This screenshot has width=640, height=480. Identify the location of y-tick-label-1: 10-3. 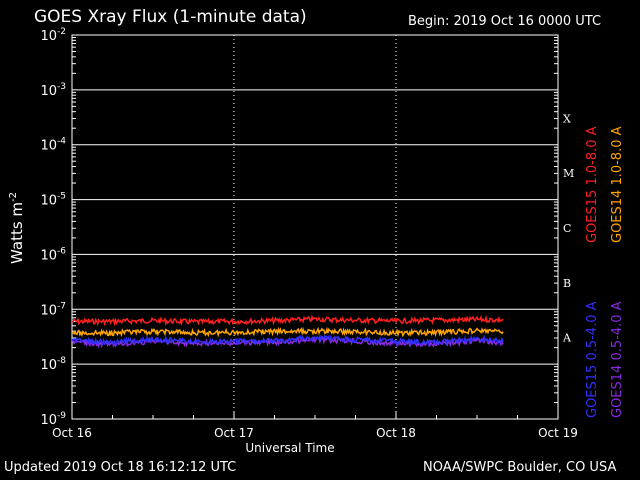
(53, 90).